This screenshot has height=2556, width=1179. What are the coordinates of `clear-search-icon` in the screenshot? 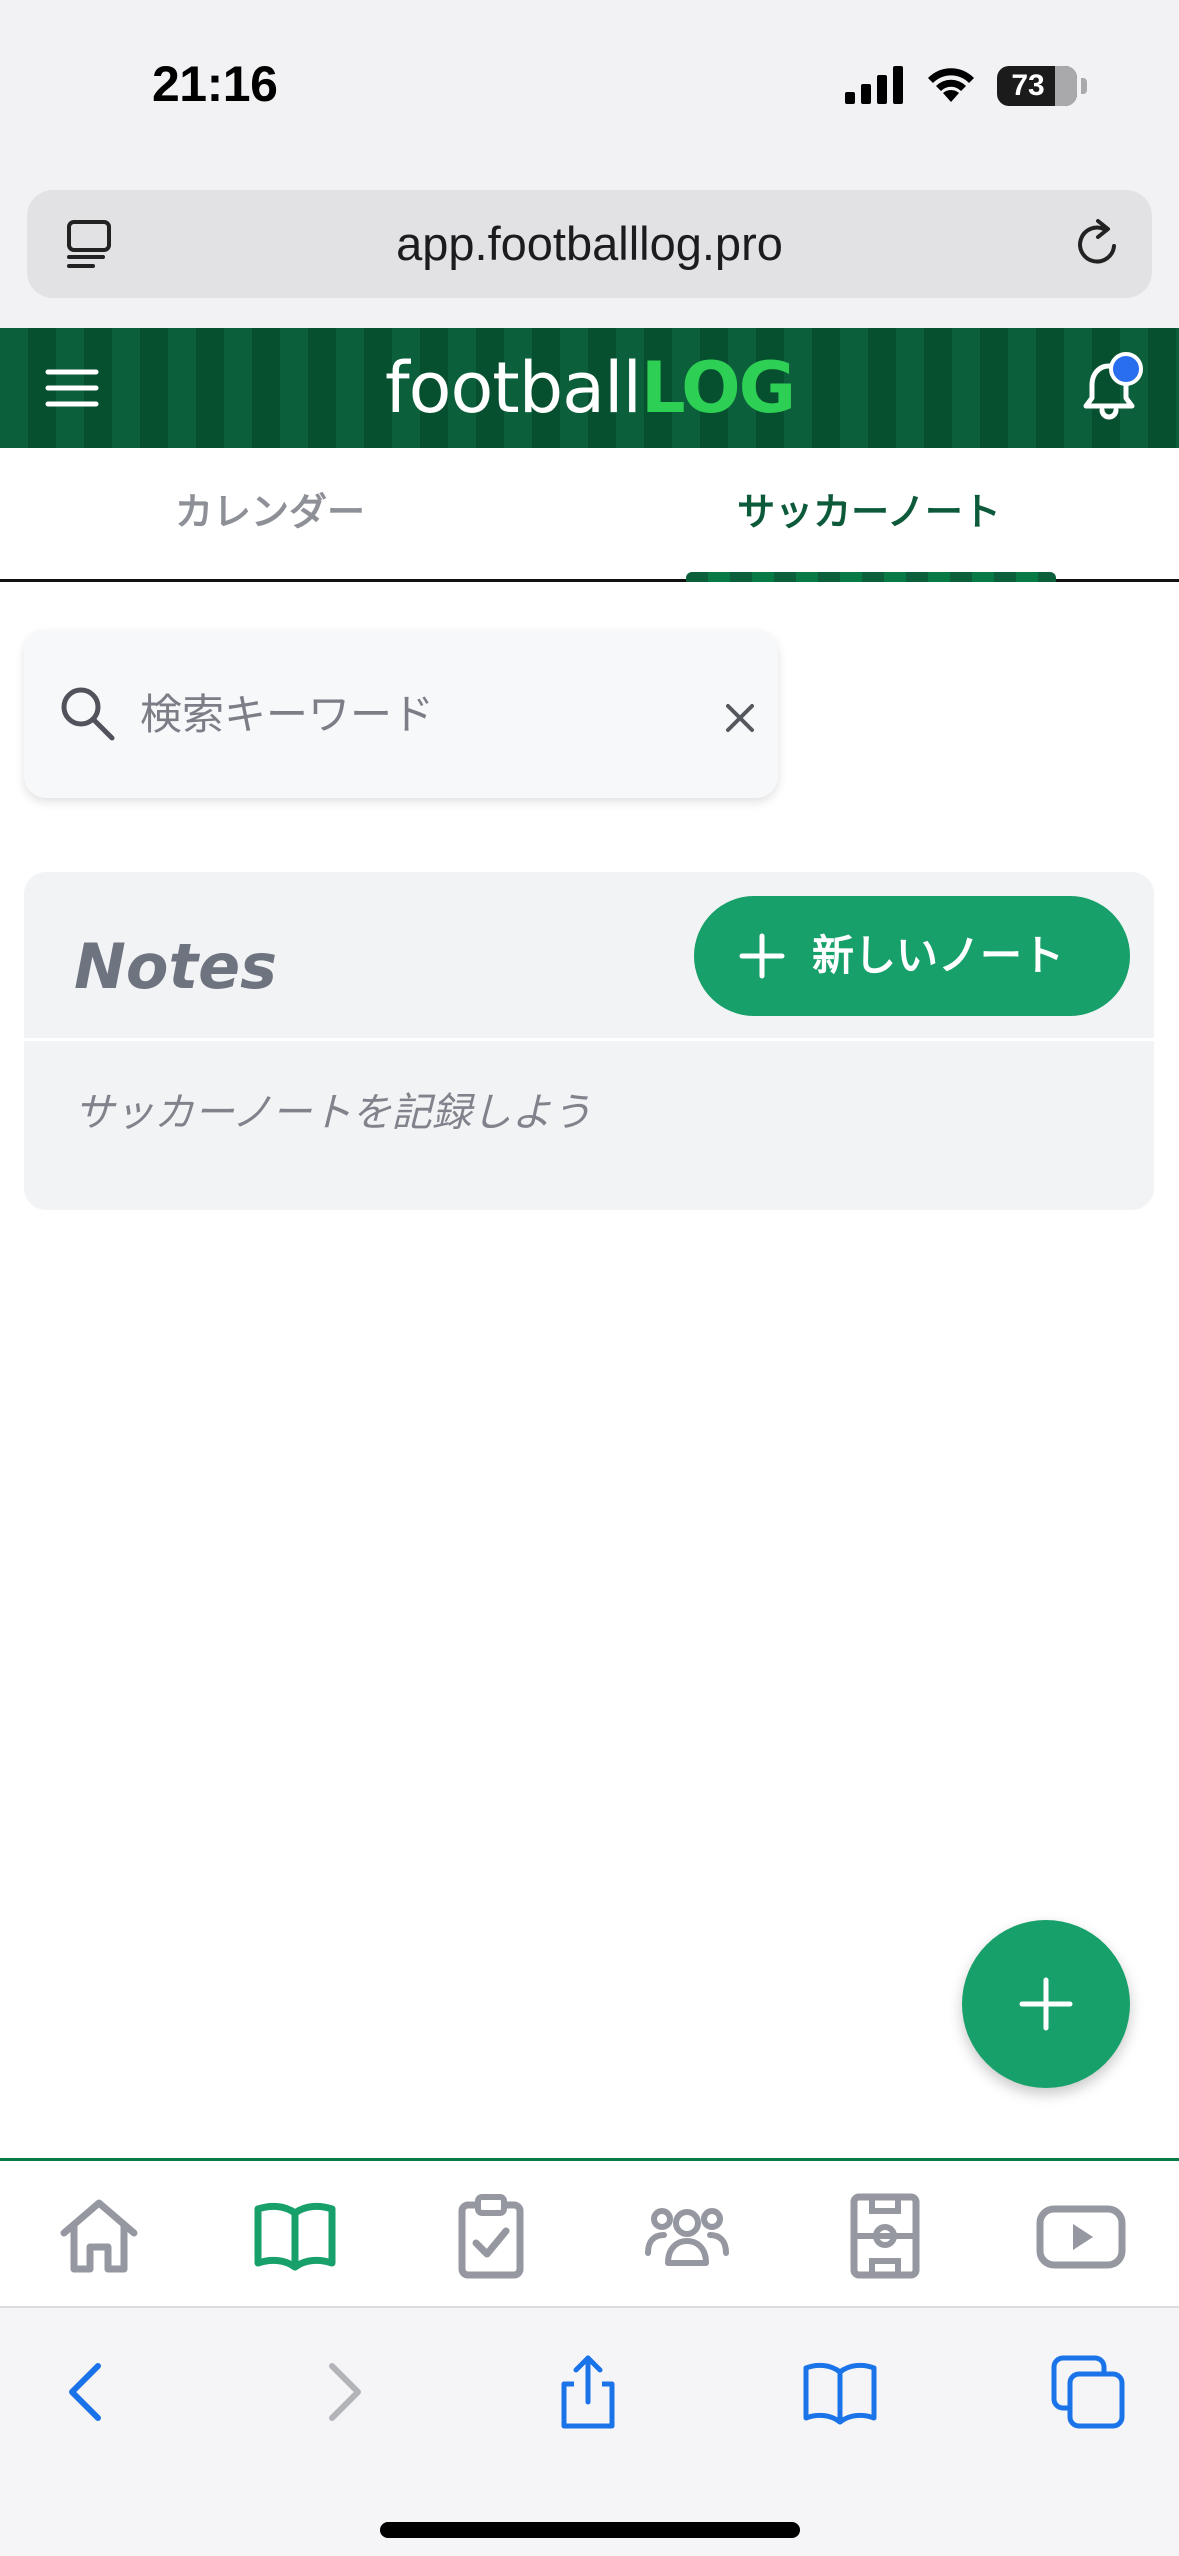 It's located at (740, 718).